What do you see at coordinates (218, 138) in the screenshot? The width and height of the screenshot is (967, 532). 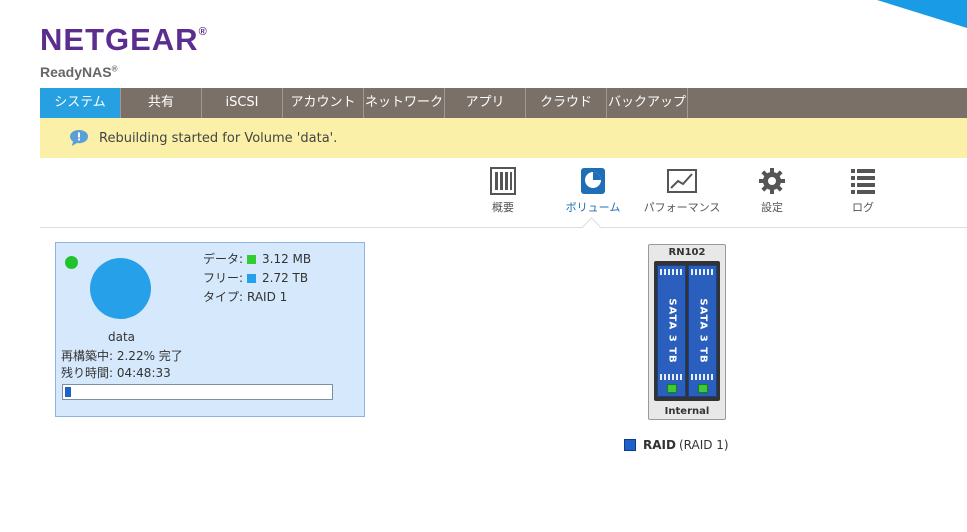 I see `notification-text: Rebuilding started for Volume 'data'.` at bounding box center [218, 138].